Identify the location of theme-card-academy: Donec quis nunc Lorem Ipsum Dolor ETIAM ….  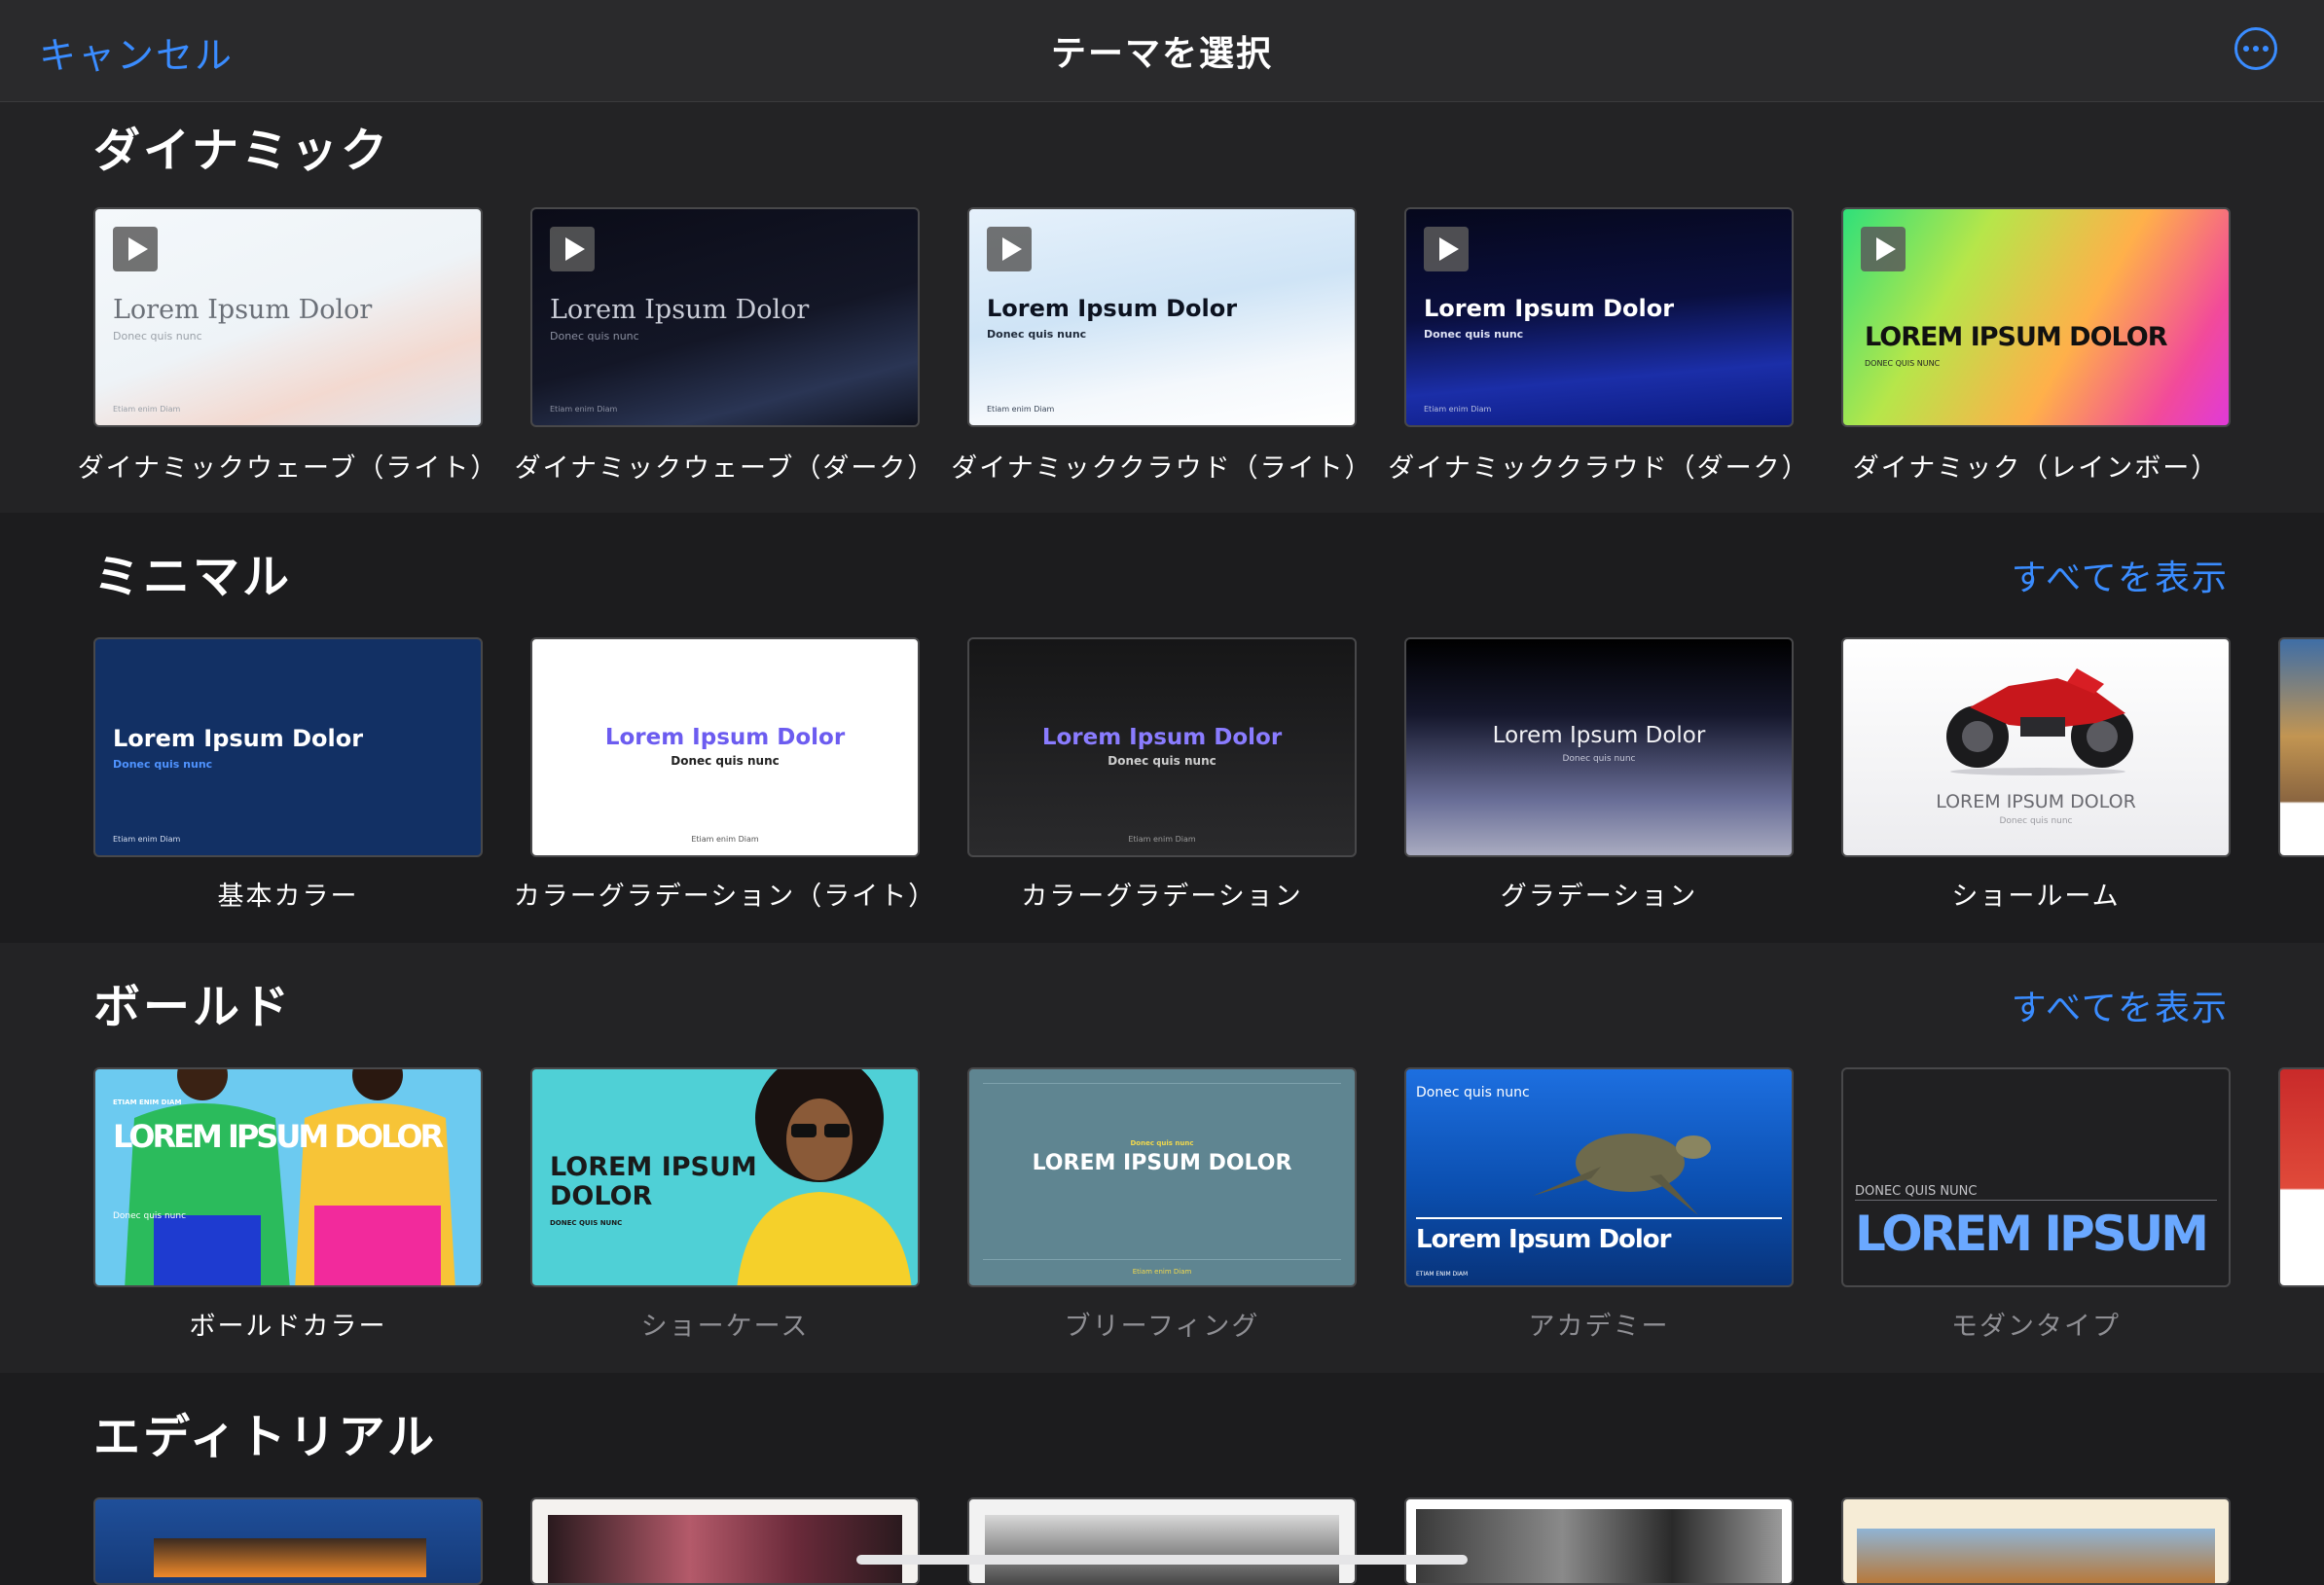
(1599, 1177).